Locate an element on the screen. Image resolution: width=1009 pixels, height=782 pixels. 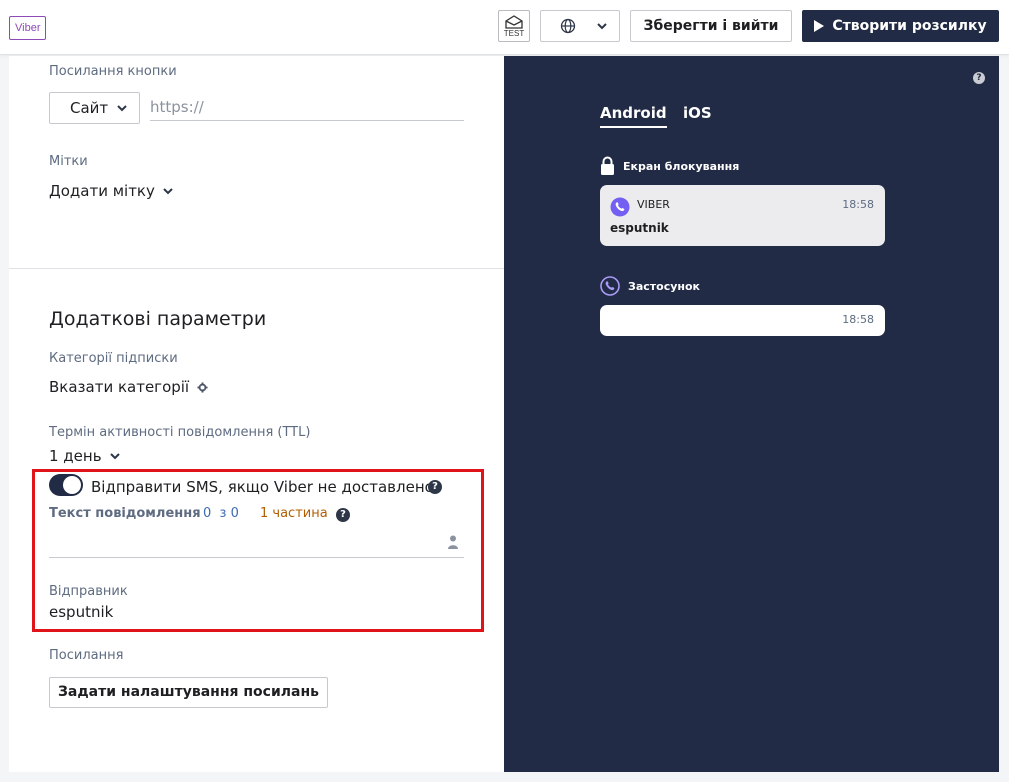
save-and-exit-button: Зберегти і вийти is located at coordinates (711, 26).